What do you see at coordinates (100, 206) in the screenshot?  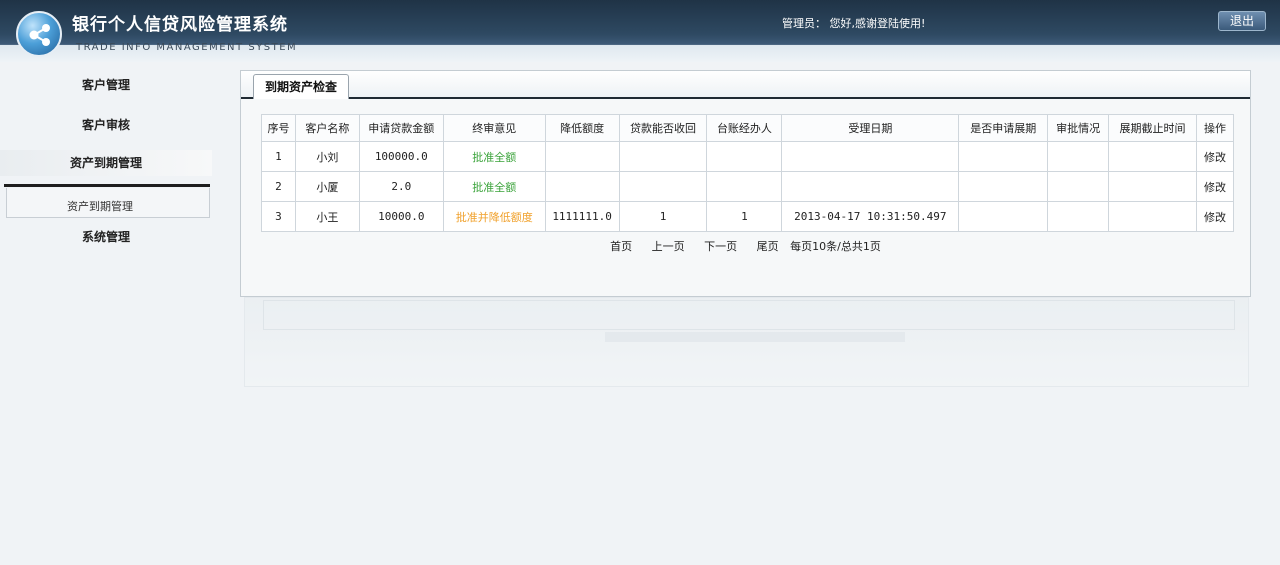 I see `submenu-item-asset-maturity: 资产到期管理` at bounding box center [100, 206].